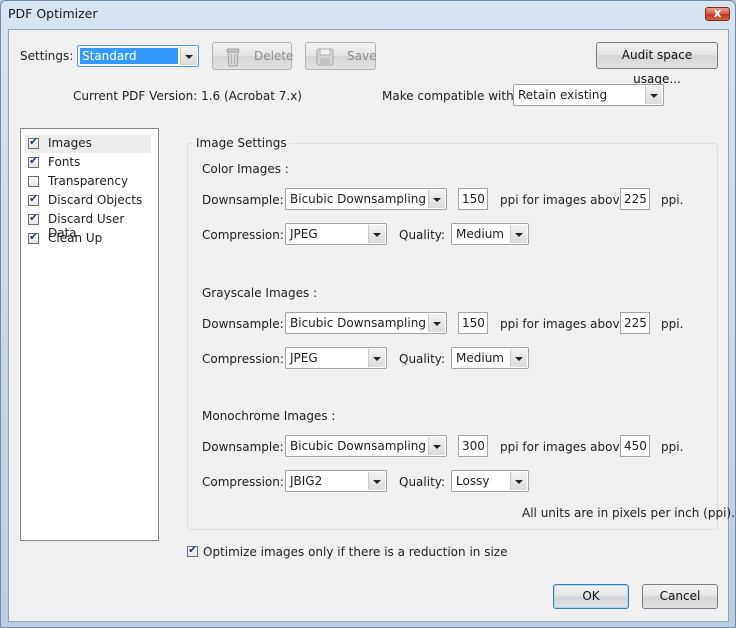 This screenshot has height=628, width=736. What do you see at coordinates (75, 238) in the screenshot?
I see `panel-item-label: Clean Up` at bounding box center [75, 238].